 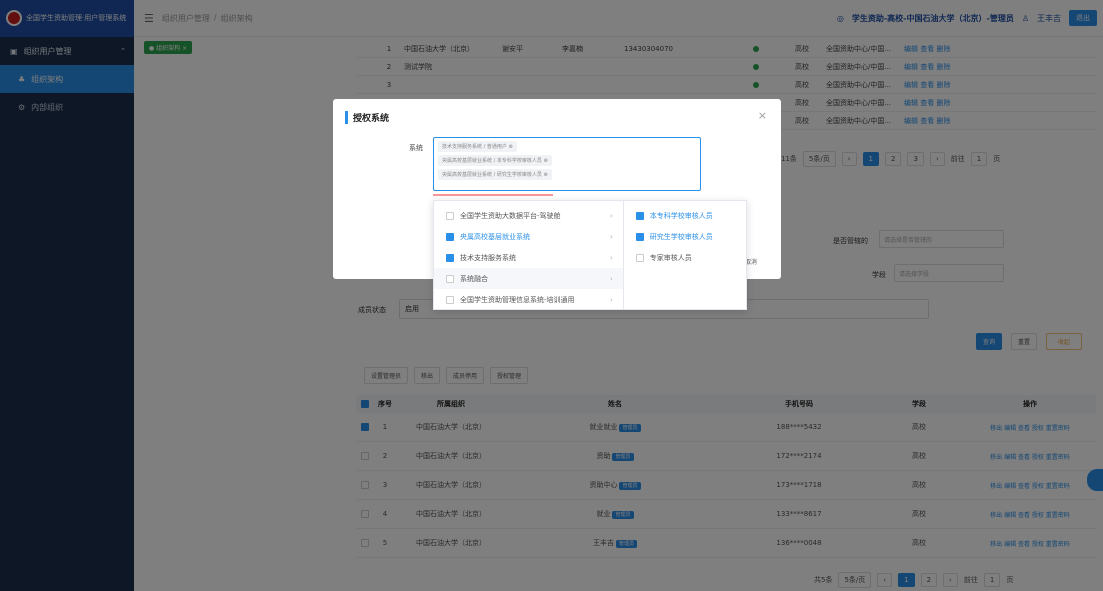 I want to click on cascader-option: 全国学生资助管理信息系统-培训通用 ›, so click(x=528, y=299).